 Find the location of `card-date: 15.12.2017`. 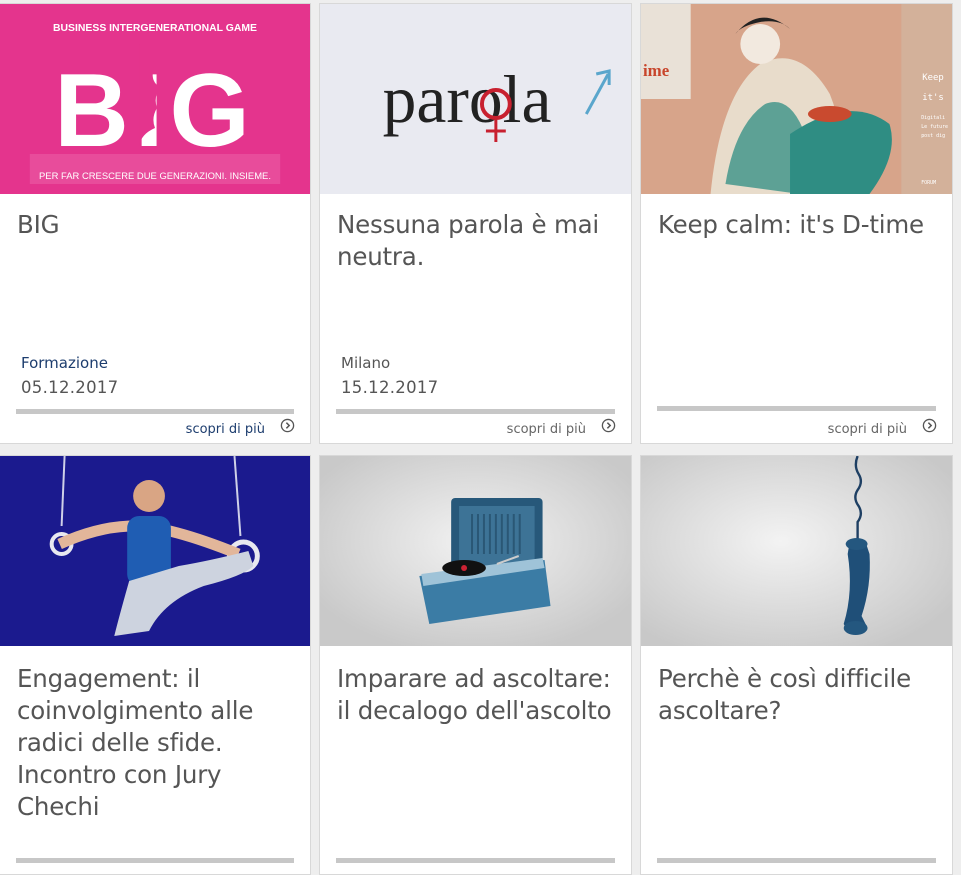

card-date: 15.12.2017 is located at coordinates (390, 387).